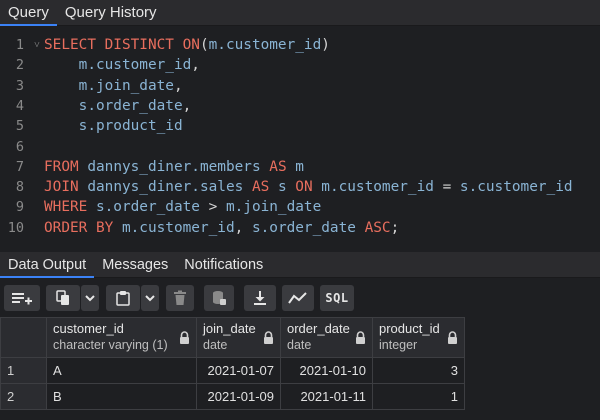 Image resolution: width=600 pixels, height=420 pixels. I want to click on sql-identifier: s.customer_id, so click(516, 187).